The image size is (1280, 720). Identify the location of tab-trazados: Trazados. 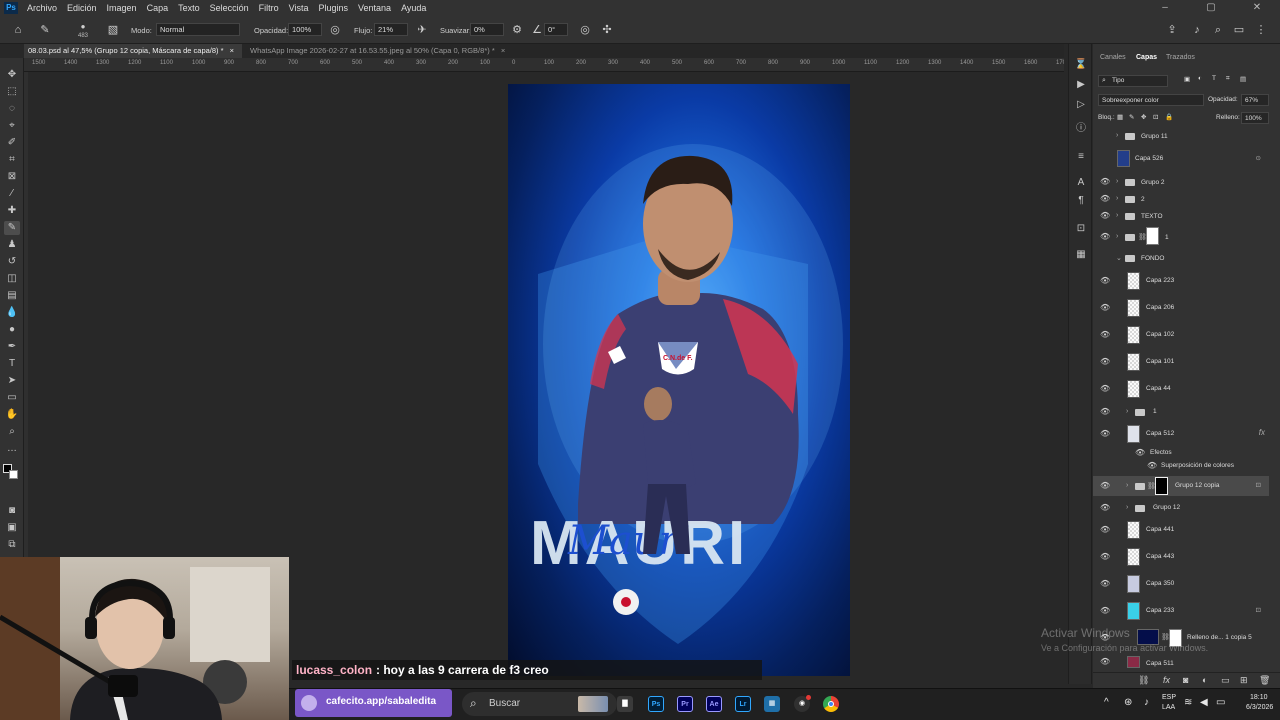
(1180, 58).